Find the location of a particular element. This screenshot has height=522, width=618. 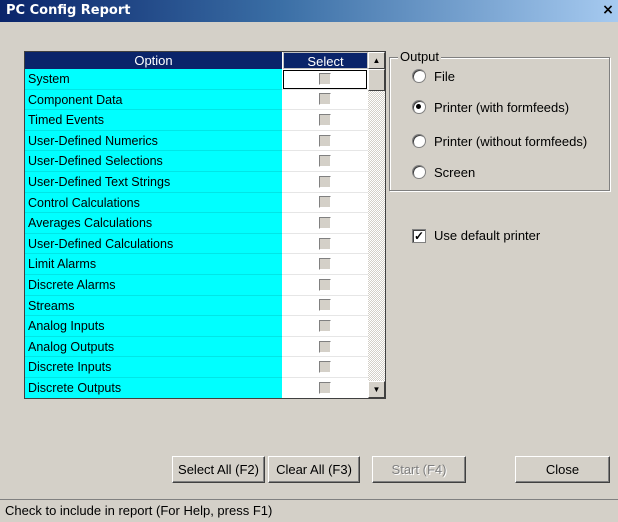

table-row: User-Defined Selections is located at coordinates (196, 161).